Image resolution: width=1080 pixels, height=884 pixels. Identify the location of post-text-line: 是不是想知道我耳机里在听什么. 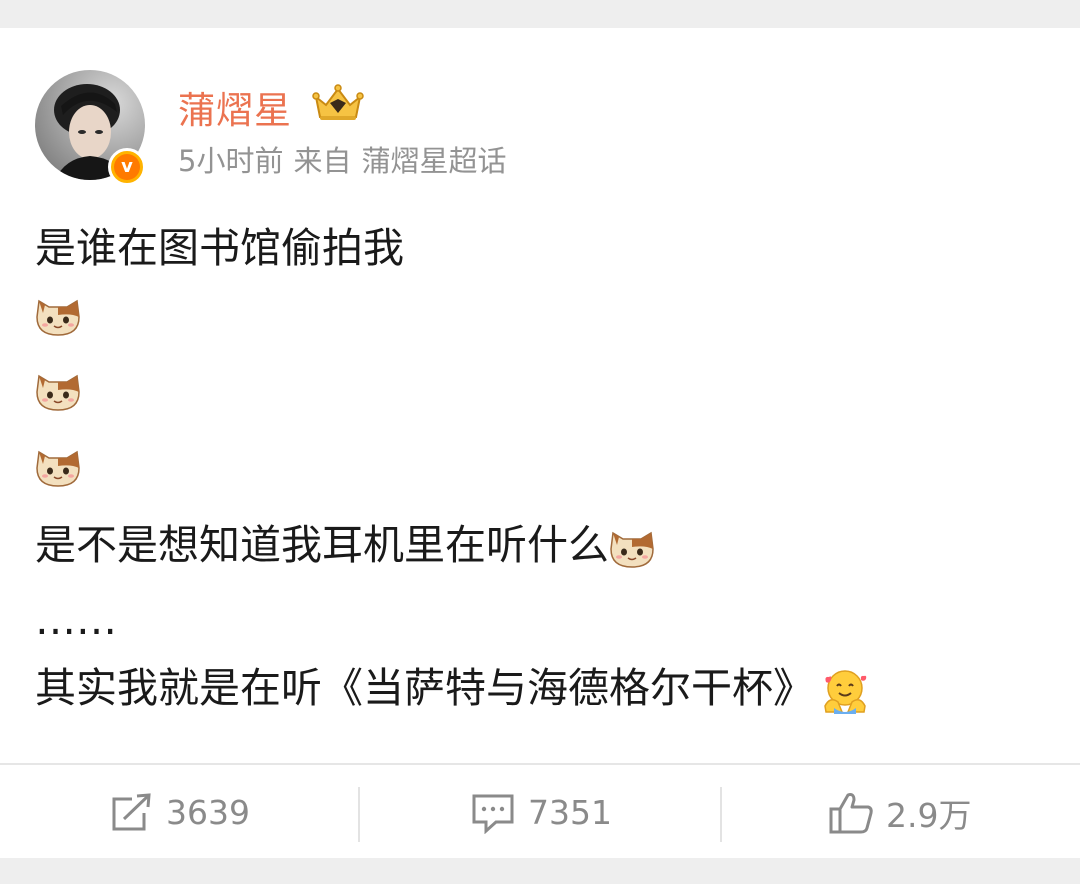
(322, 545).